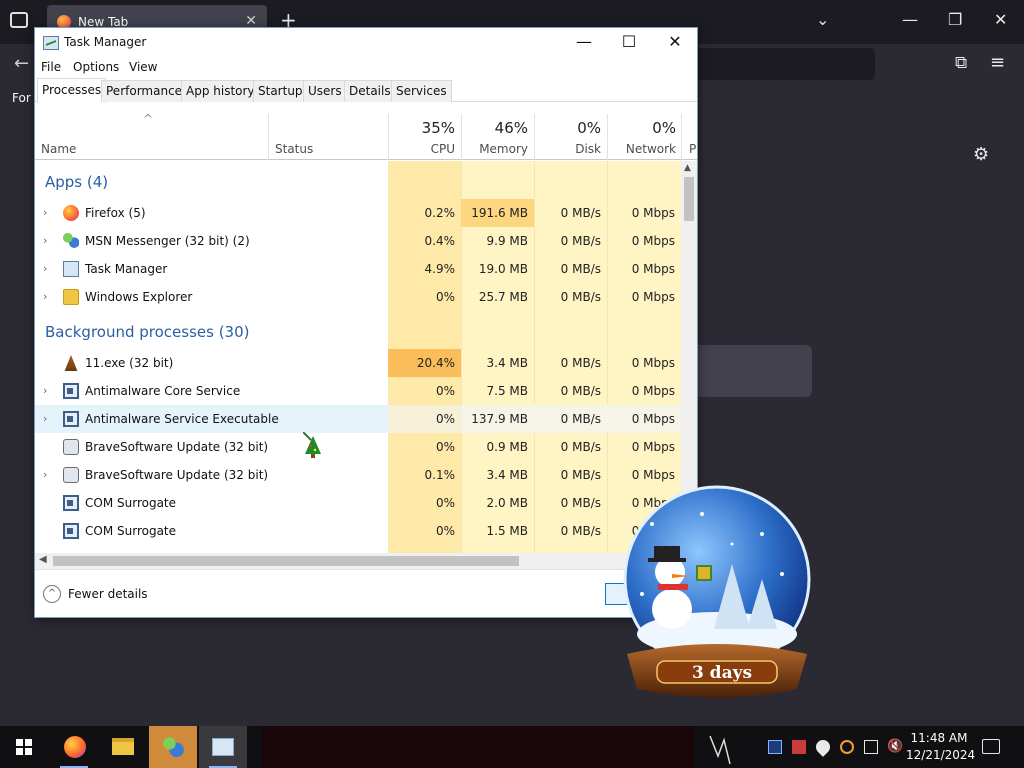 The width and height of the screenshot is (1024, 768). I want to click on tray-drop-icon, so click(823, 747).